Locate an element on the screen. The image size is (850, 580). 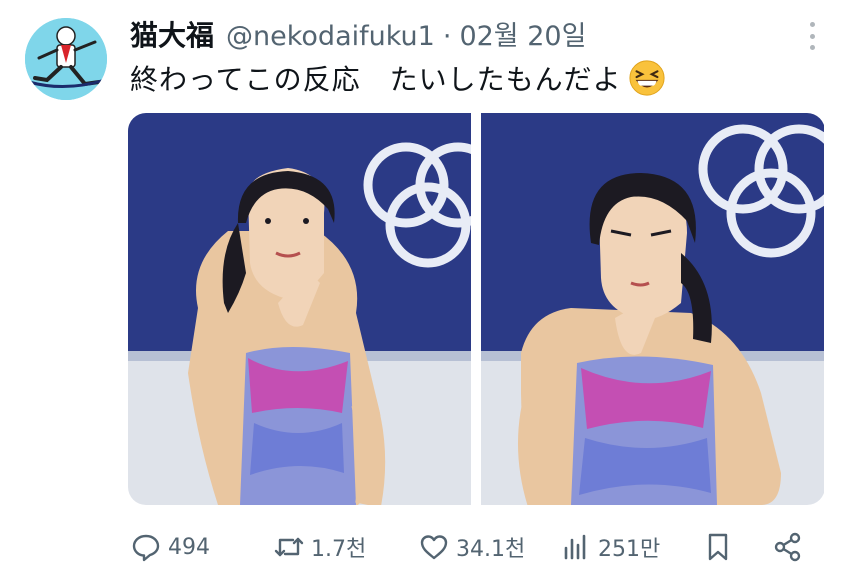
tweet-text: 終わってこの反応 たいしたもんだよ is located at coordinates (376, 79).